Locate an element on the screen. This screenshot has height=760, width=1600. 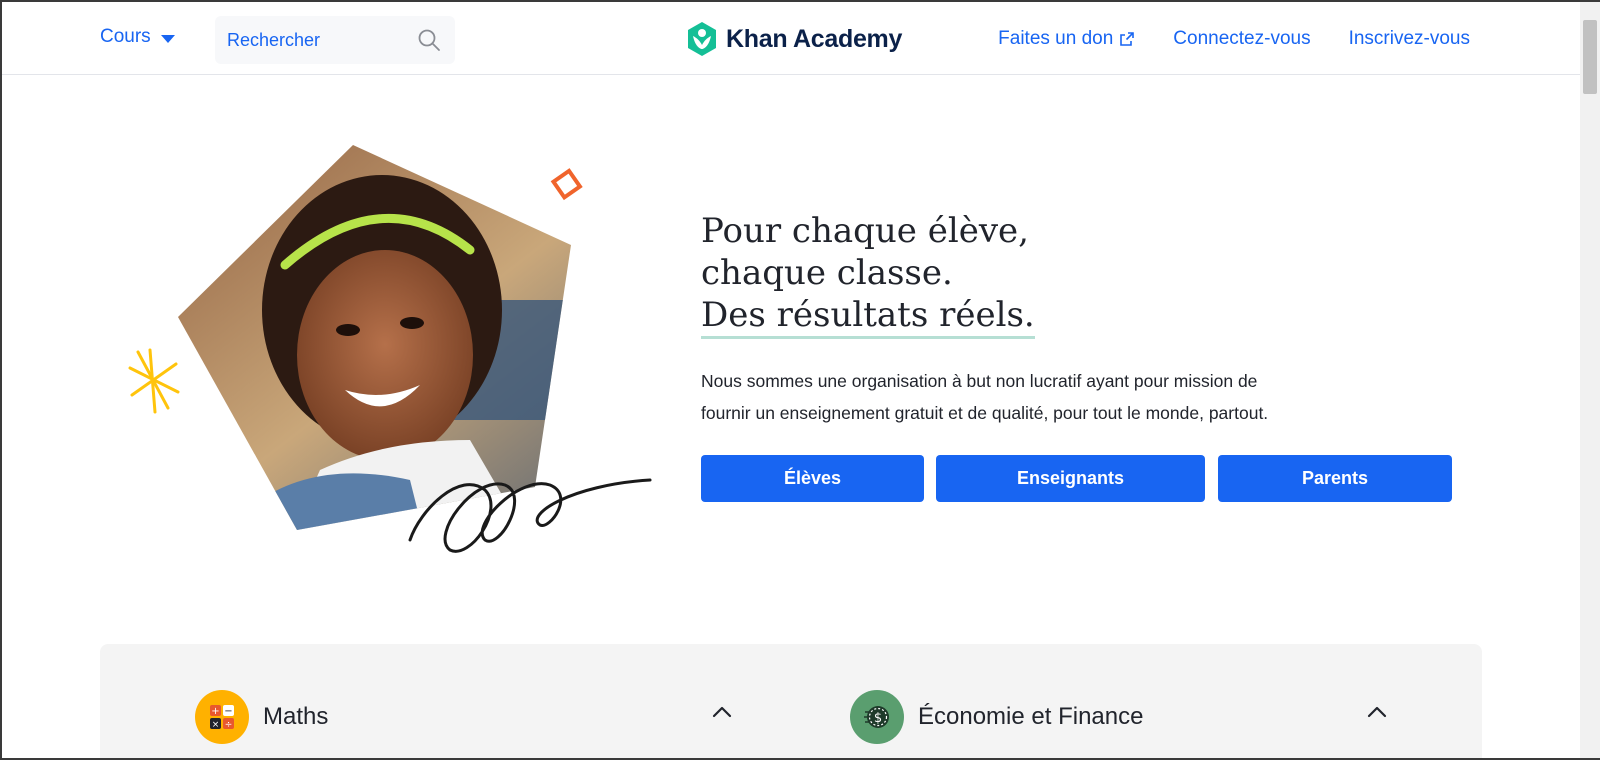
signup-link: Inscrivez-vous is located at coordinates (1409, 39).